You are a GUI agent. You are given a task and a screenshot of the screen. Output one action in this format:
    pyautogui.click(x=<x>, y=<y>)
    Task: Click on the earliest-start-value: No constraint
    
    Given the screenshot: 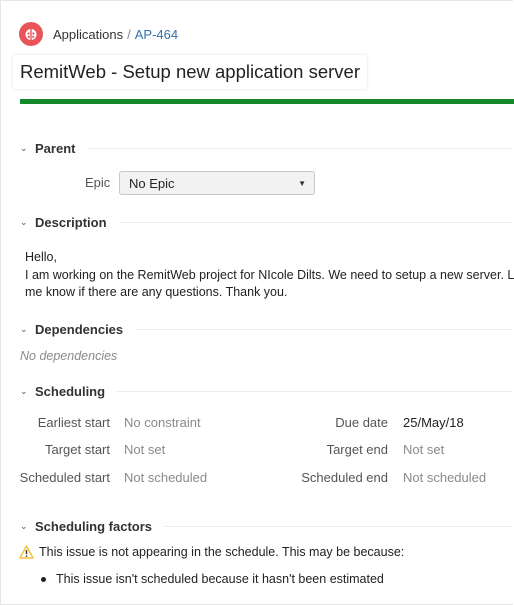 What is the action you would take?
    pyautogui.click(x=162, y=422)
    